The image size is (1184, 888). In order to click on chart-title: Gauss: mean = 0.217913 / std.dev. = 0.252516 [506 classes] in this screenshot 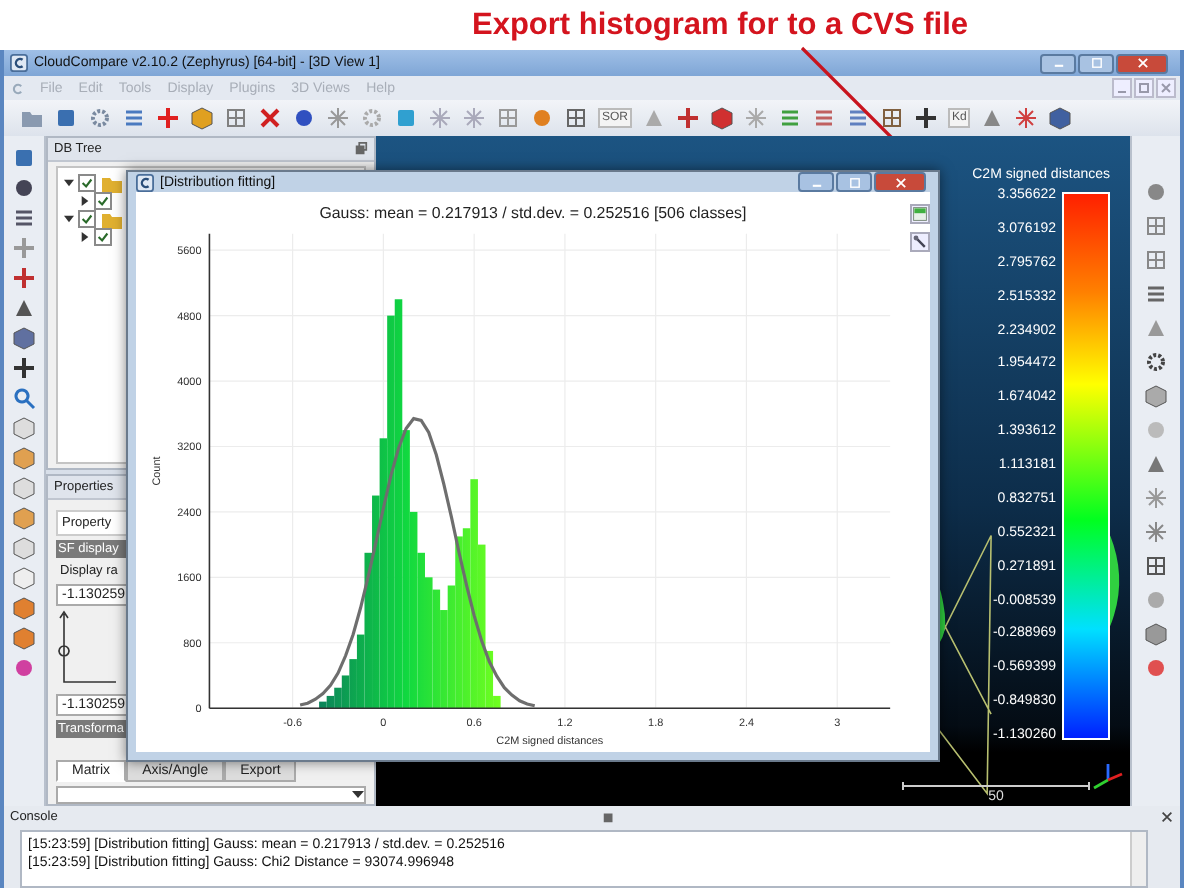, I will do `click(533, 212)`.